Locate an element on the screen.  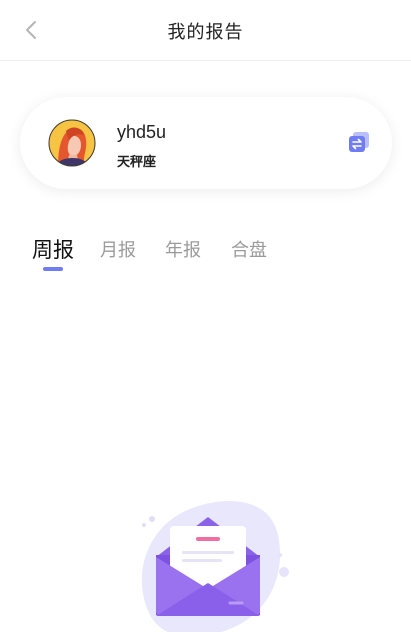
switch-profile-button is located at coordinates (359, 142).